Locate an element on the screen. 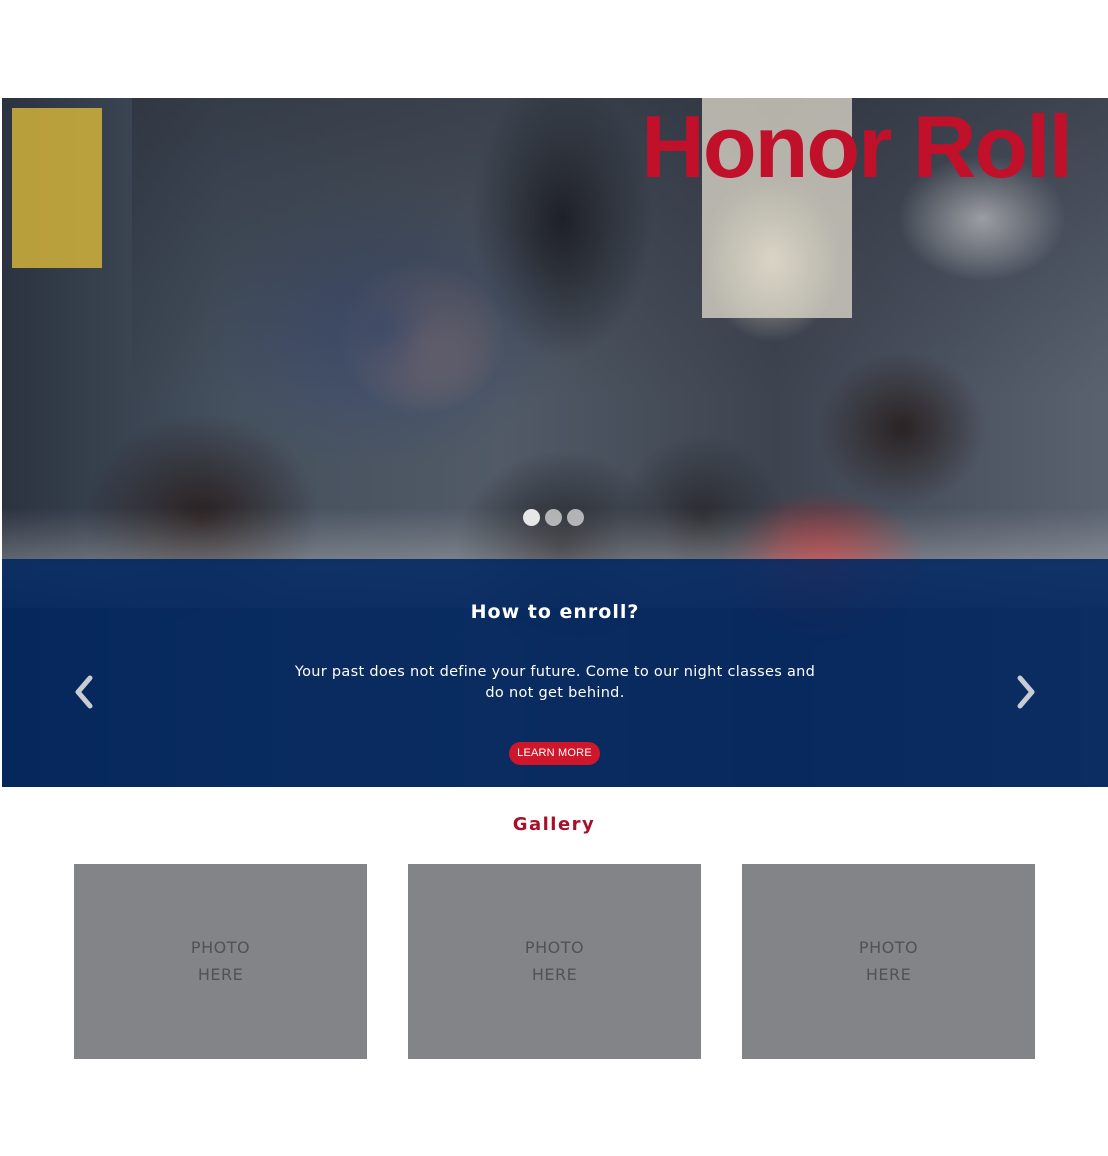  chevron-left-icon is located at coordinates (84, 692).